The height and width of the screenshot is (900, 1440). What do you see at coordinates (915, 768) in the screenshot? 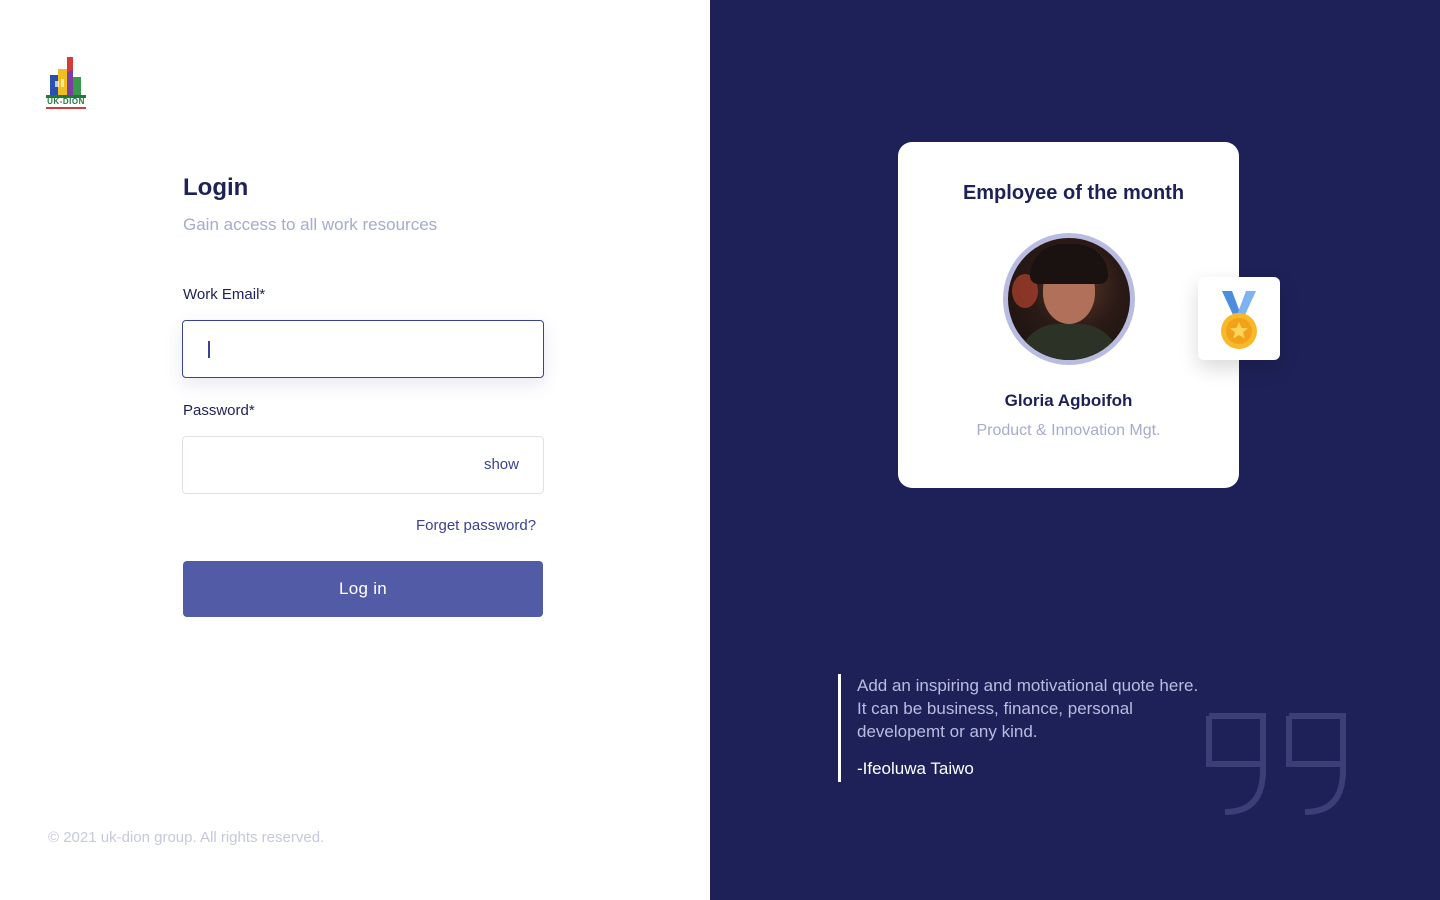
I see `quote-author: -Ifeoluwa Taiwo` at bounding box center [915, 768].